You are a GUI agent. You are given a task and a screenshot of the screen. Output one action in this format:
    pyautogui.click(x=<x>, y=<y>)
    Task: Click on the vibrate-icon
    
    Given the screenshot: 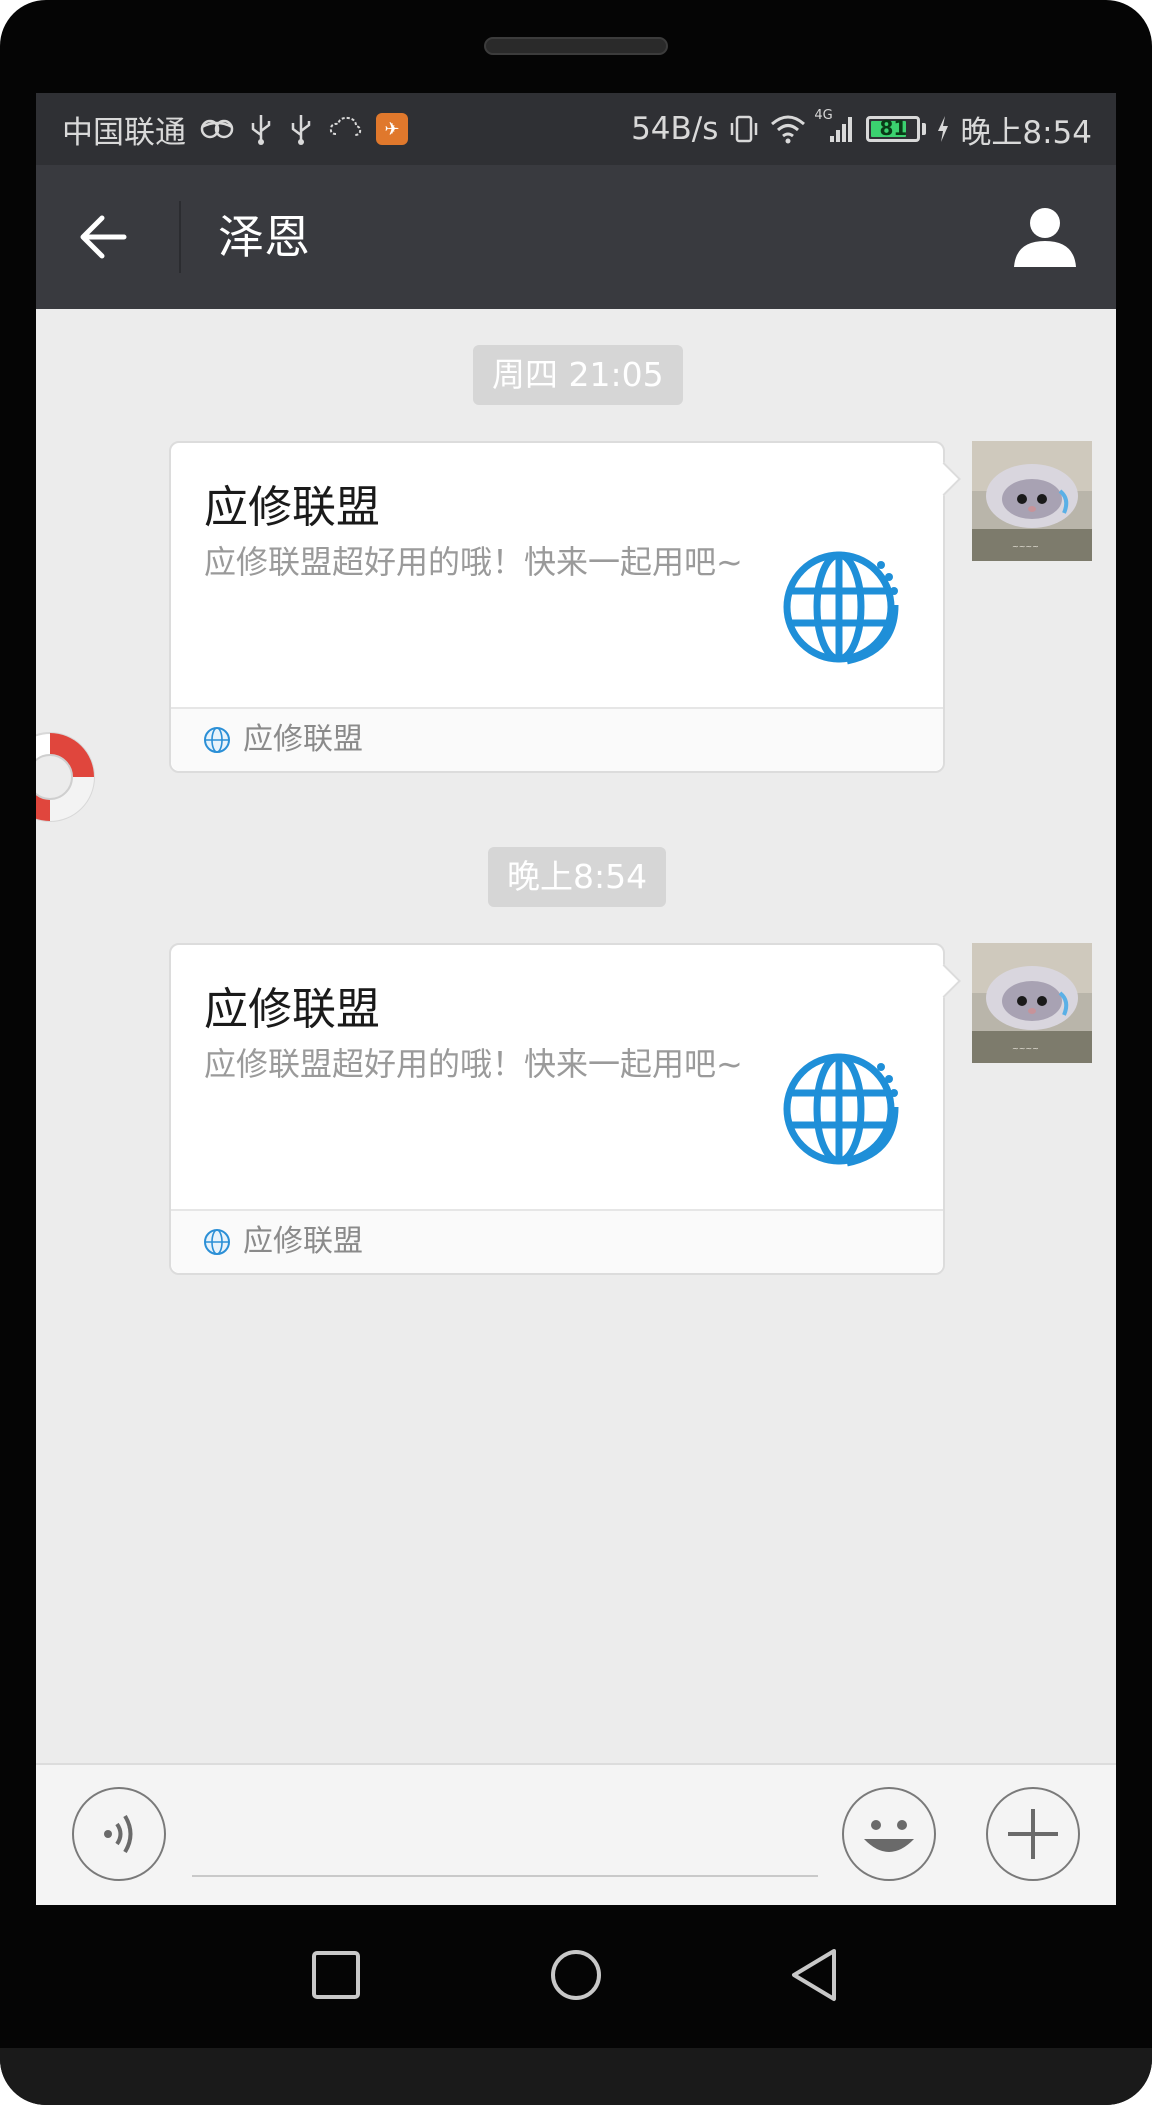 What is the action you would take?
    pyautogui.click(x=744, y=129)
    